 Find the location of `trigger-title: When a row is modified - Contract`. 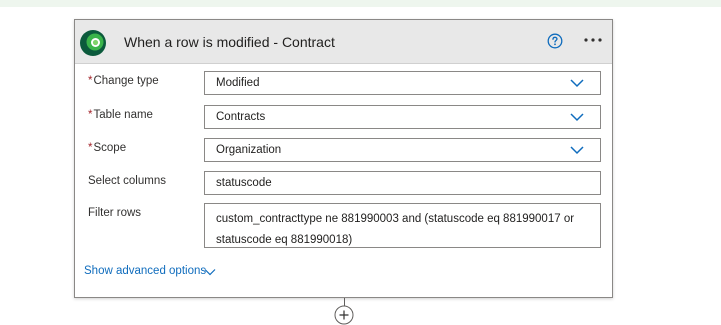

trigger-title: When a row is modified - Contract is located at coordinates (229, 42).